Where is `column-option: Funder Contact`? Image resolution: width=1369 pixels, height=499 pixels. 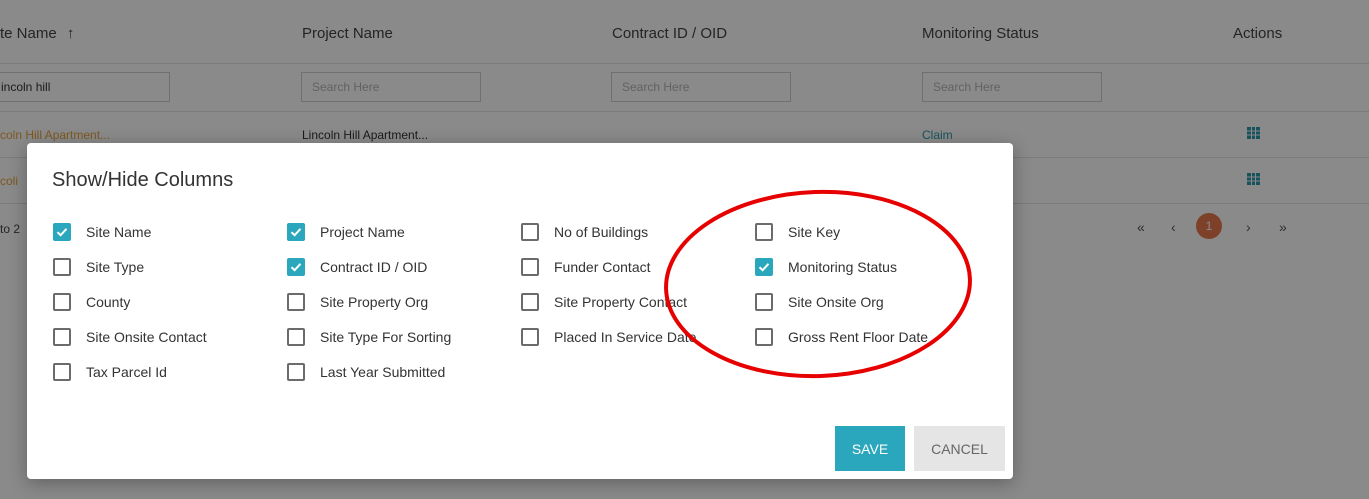 column-option: Funder Contact is located at coordinates (586, 267).